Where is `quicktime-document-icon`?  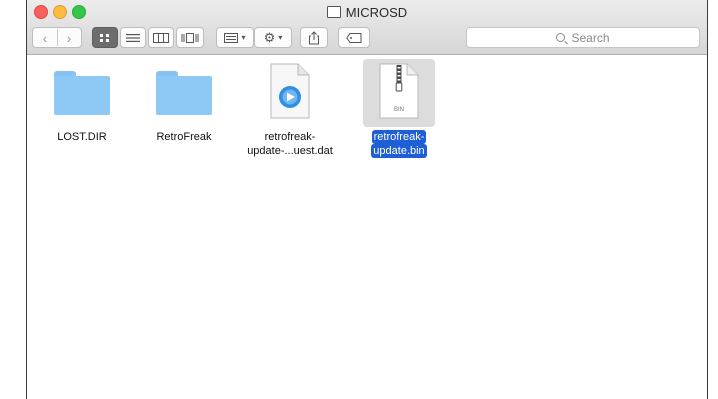 quicktime-document-icon is located at coordinates (290, 91).